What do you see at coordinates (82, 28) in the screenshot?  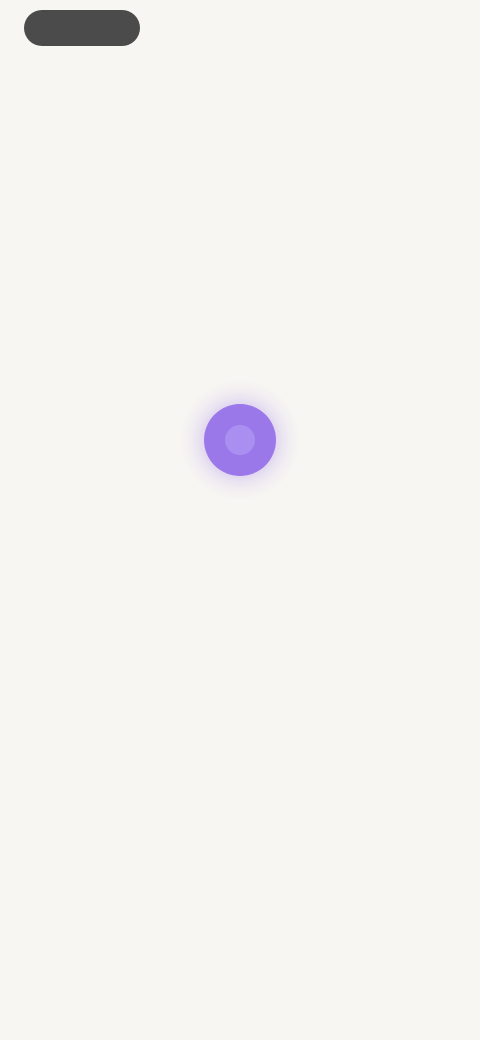 I see `top-left-button` at bounding box center [82, 28].